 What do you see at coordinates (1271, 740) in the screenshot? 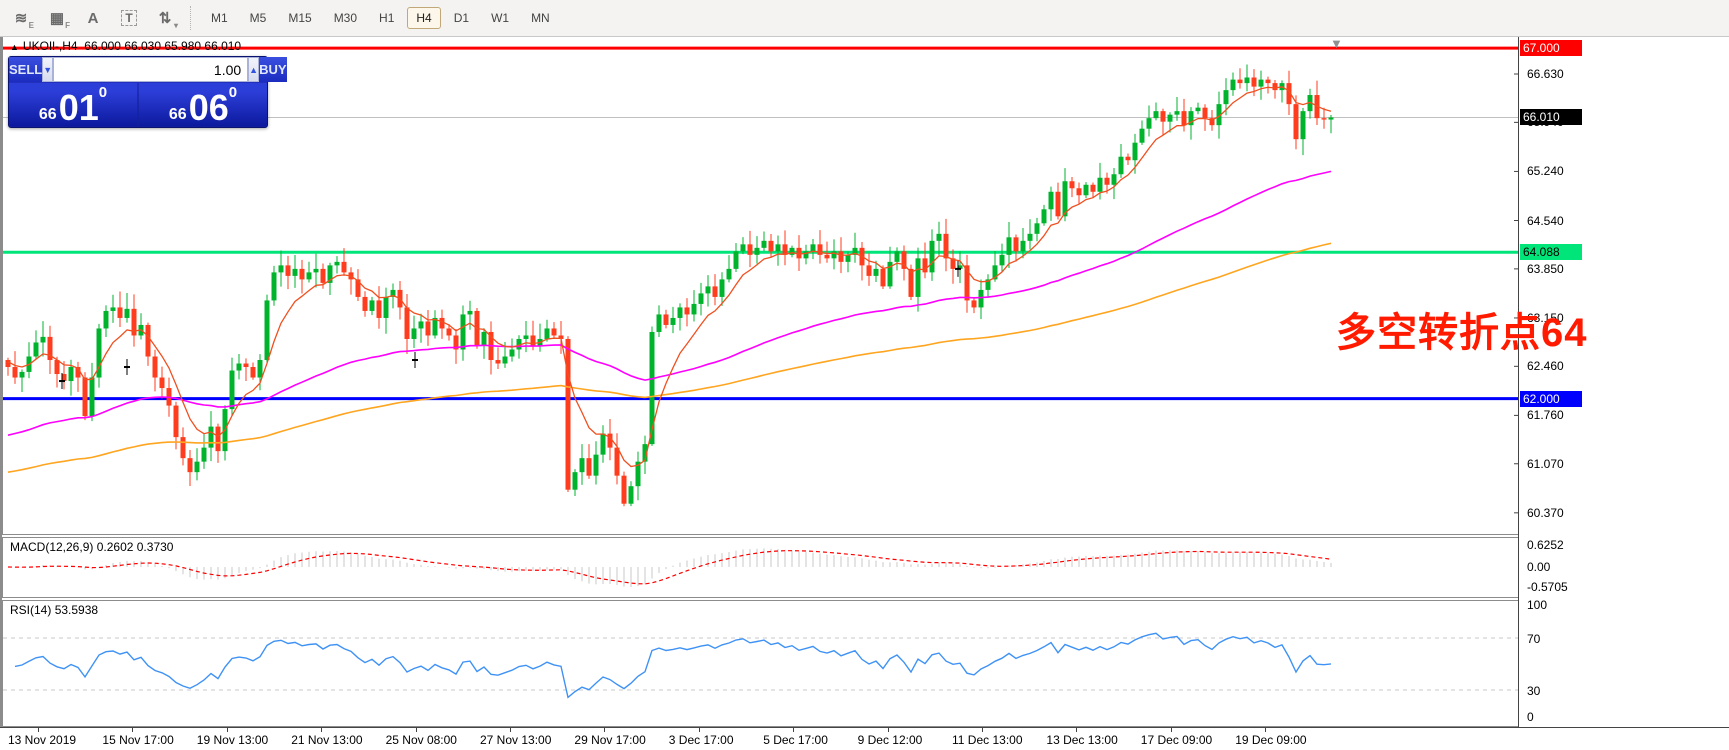
I see `time-axis-label: 19 Dec 09:00` at bounding box center [1271, 740].